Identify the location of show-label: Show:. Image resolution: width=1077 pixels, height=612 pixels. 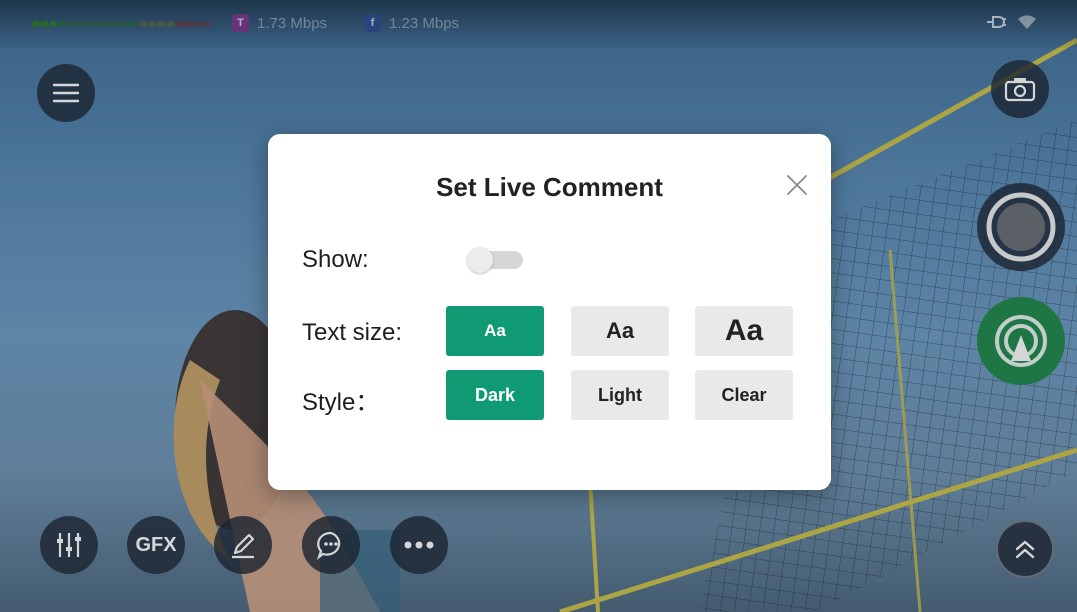
(335, 259).